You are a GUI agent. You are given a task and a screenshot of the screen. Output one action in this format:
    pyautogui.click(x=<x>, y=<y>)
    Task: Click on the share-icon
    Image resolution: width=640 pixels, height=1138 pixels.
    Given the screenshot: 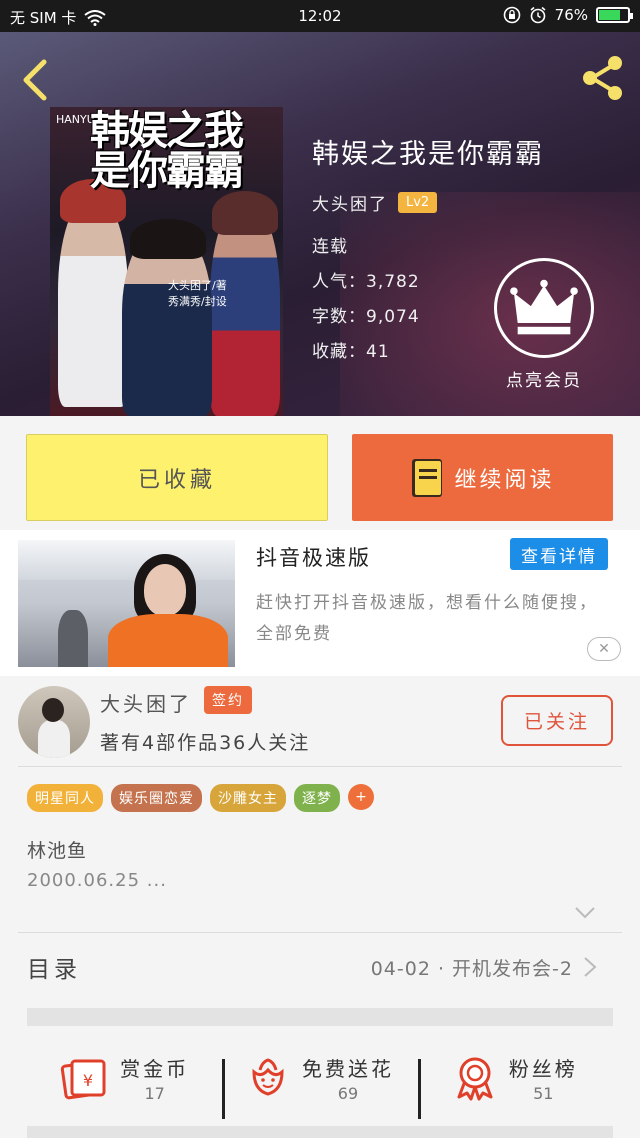 What is the action you would take?
    pyautogui.click(x=603, y=78)
    